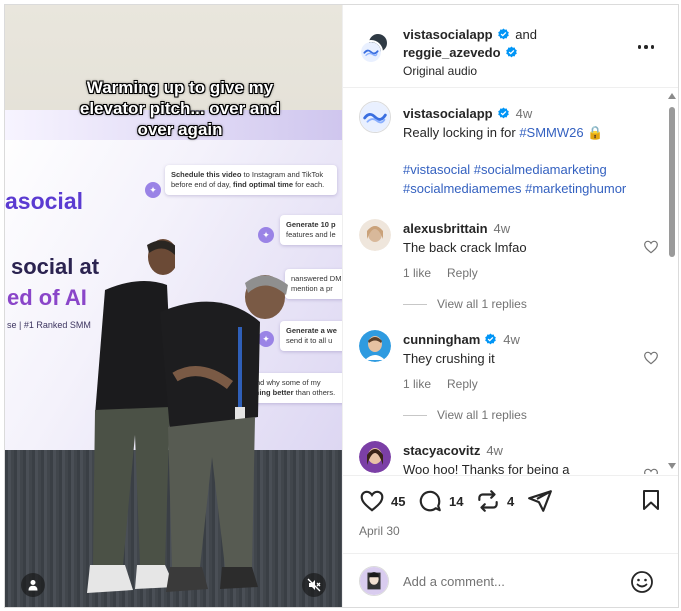  What do you see at coordinates (379, 531) in the screenshot?
I see `post-date: April 30` at bounding box center [379, 531].